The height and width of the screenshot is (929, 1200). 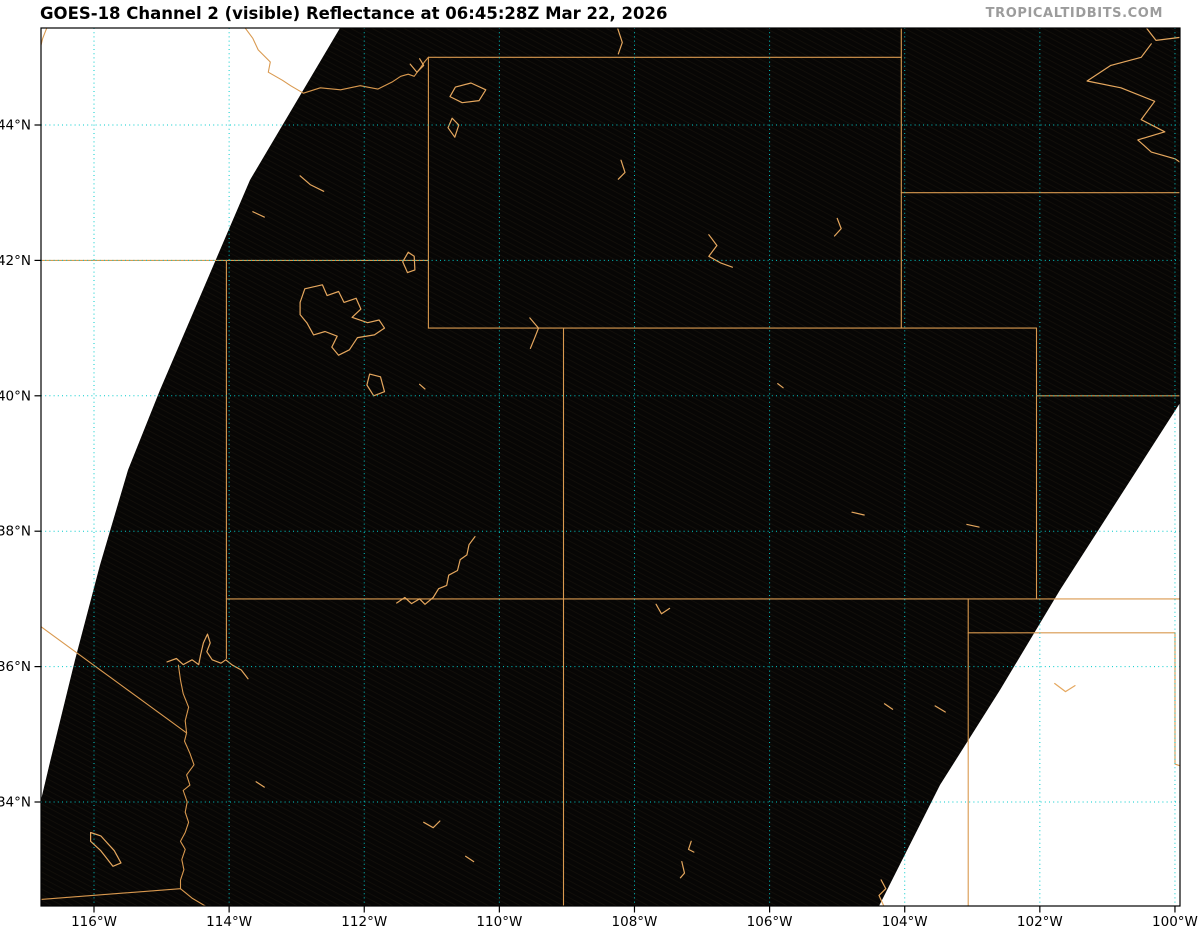 What do you see at coordinates (229, 921) in the screenshot?
I see `lon-tick-label: 114°W` at bounding box center [229, 921].